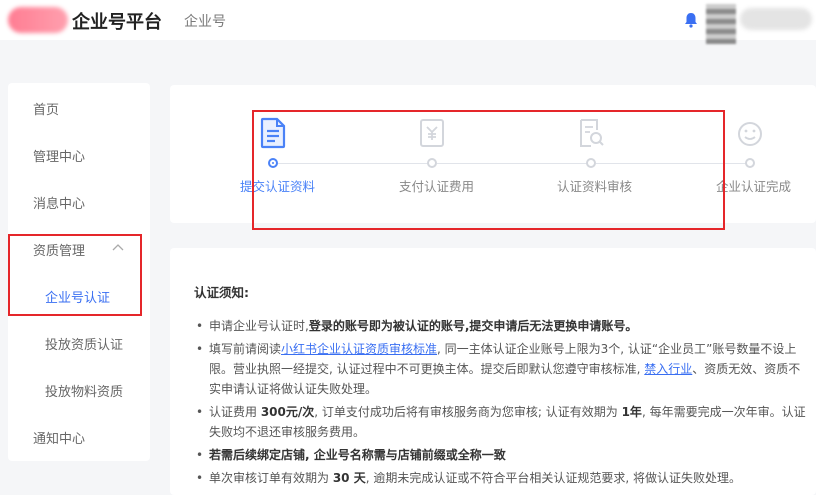 This screenshot has height=495, width=816. I want to click on notice-title: 认证须知:, so click(221, 292).